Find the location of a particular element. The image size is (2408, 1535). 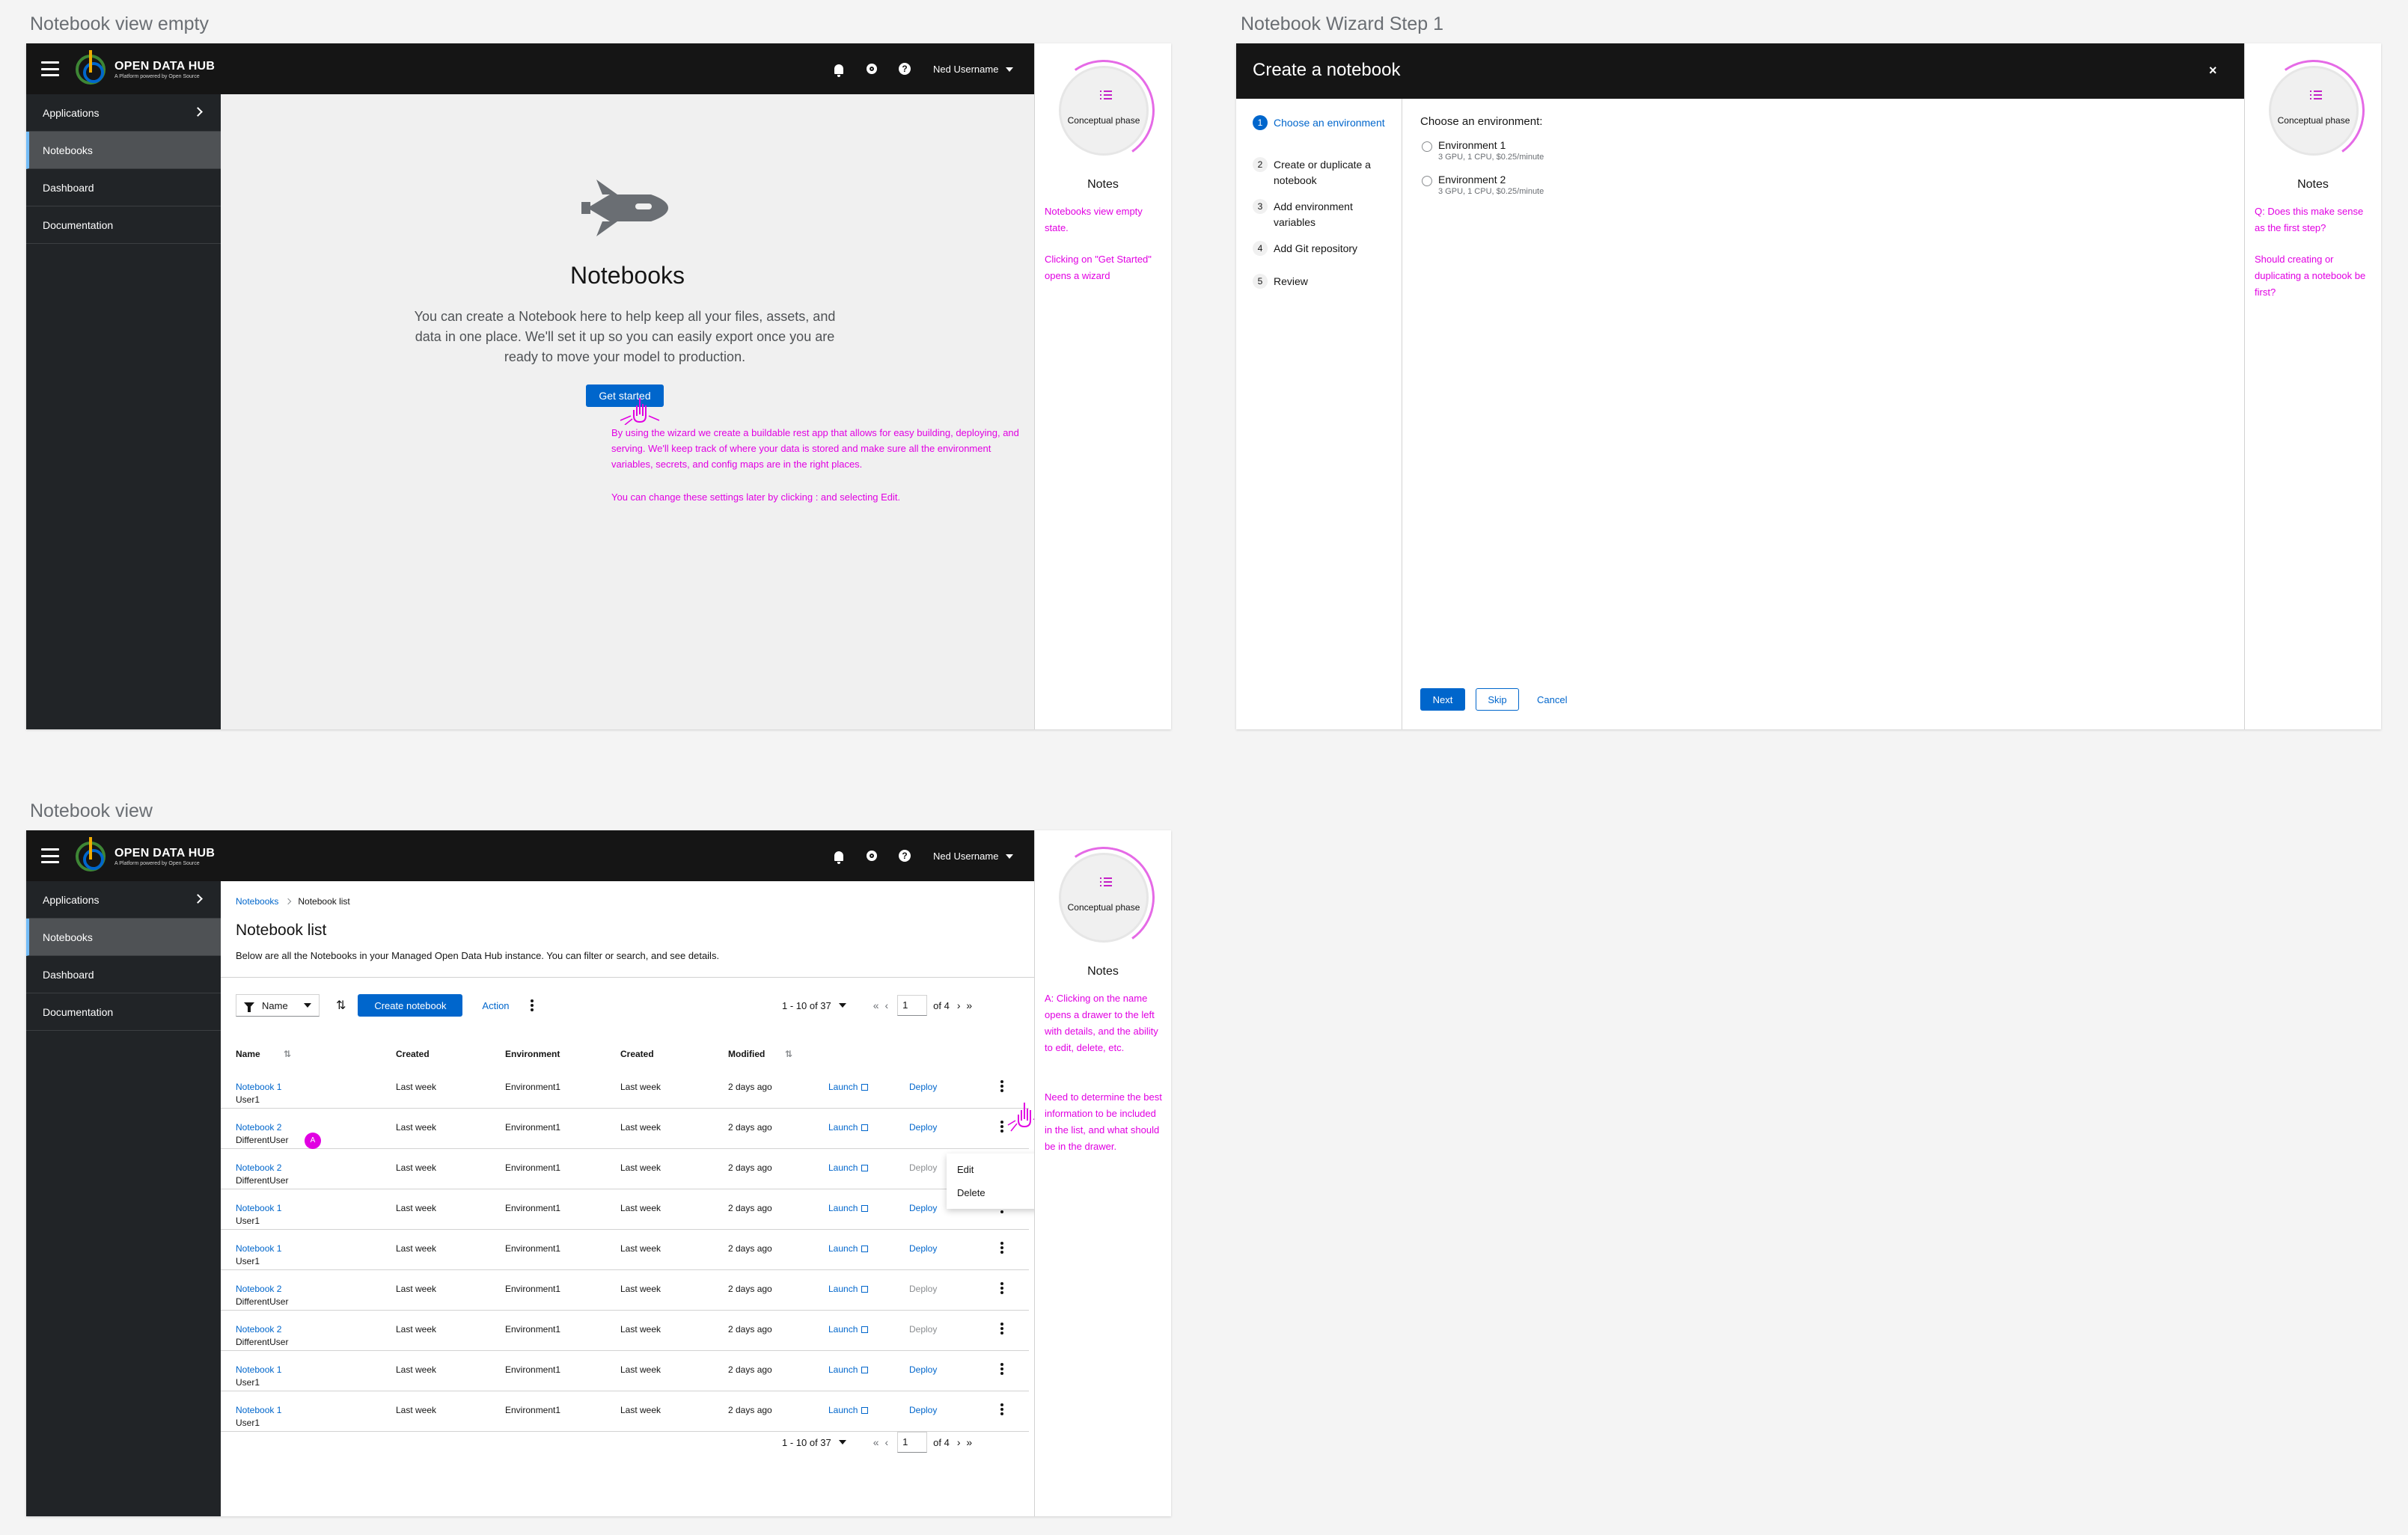

create-notebook-button: Create notebook is located at coordinates (410, 1005).